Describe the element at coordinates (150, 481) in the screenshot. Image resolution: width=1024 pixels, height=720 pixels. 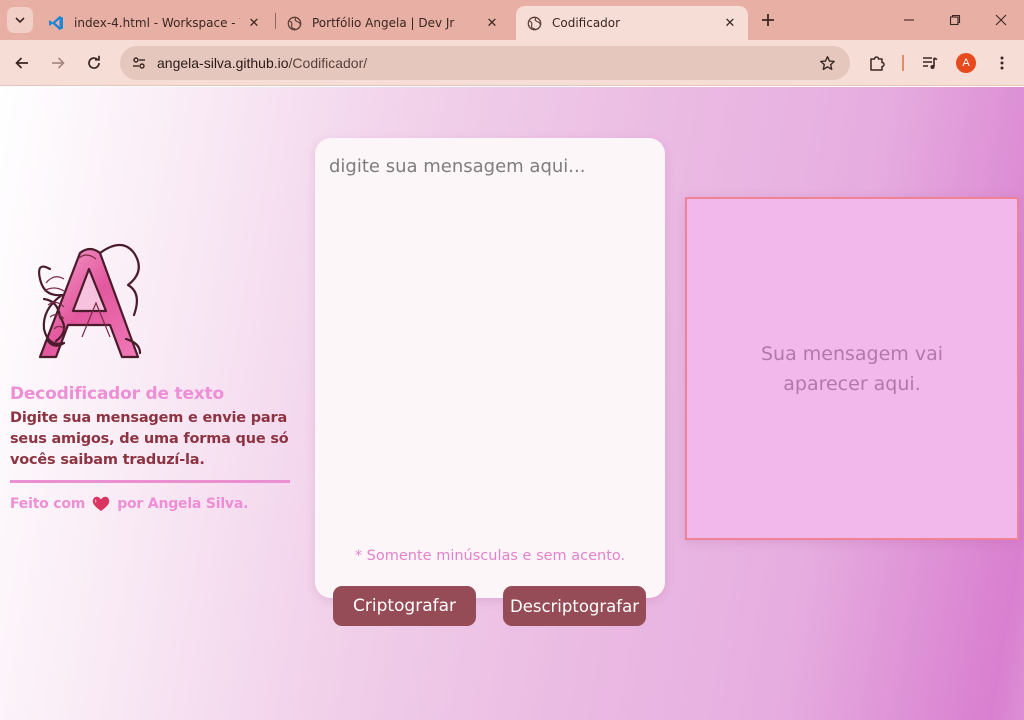
I see `brand-divider` at that location.